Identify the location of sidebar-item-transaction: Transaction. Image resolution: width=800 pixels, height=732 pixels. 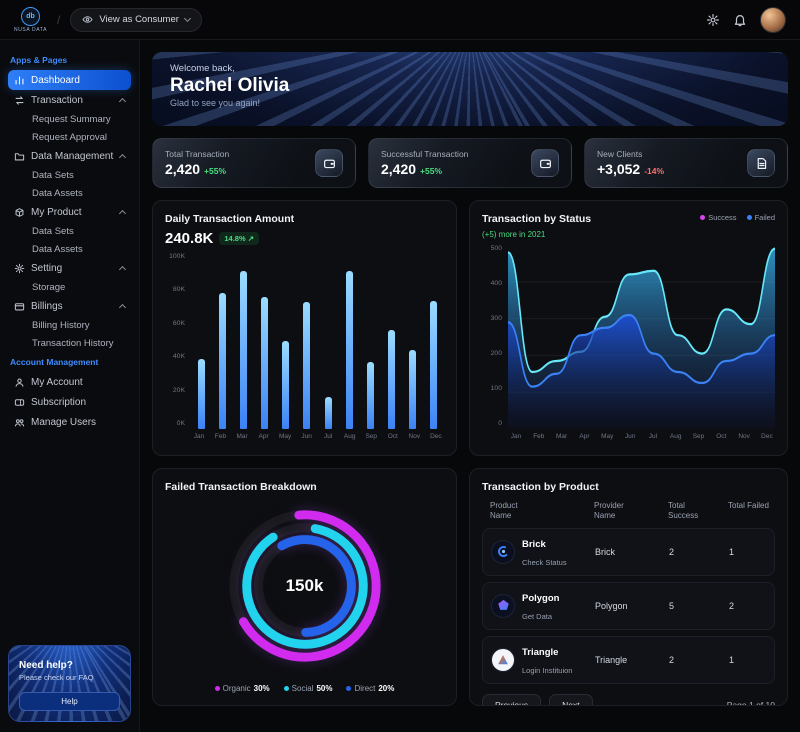
(69, 100).